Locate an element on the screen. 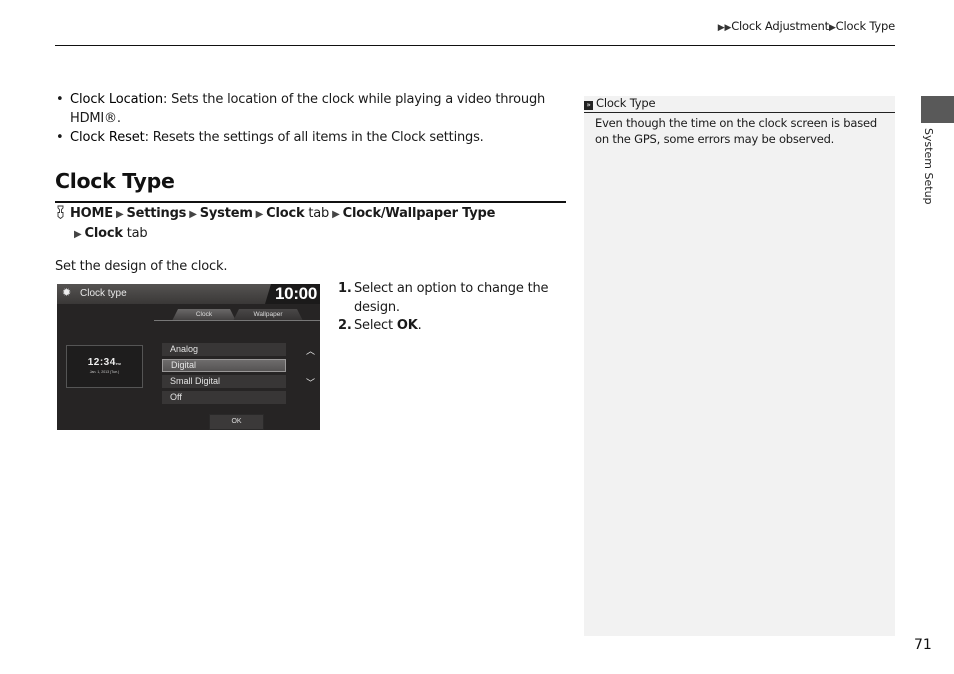 This screenshot has height=674, width=954. tab-underline is located at coordinates (237, 320).